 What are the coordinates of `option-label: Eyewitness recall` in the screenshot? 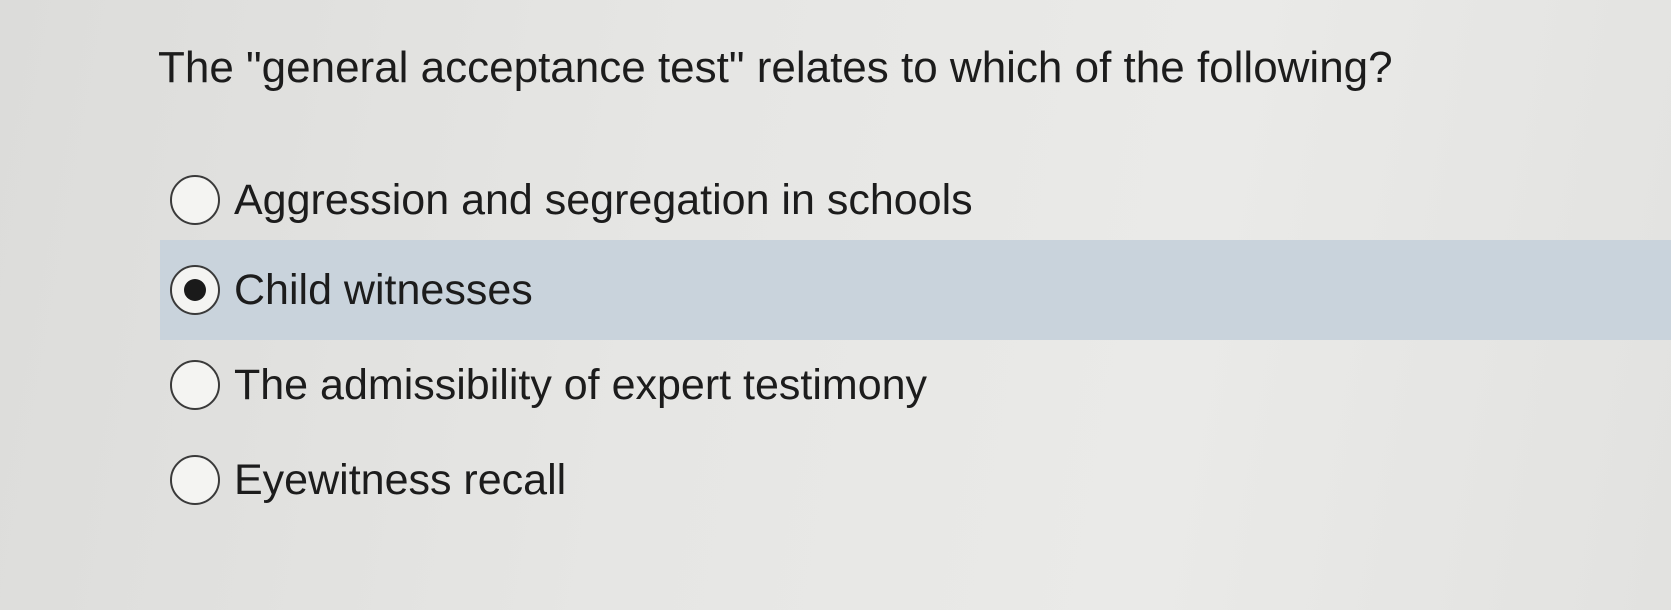 It's located at (400, 480).